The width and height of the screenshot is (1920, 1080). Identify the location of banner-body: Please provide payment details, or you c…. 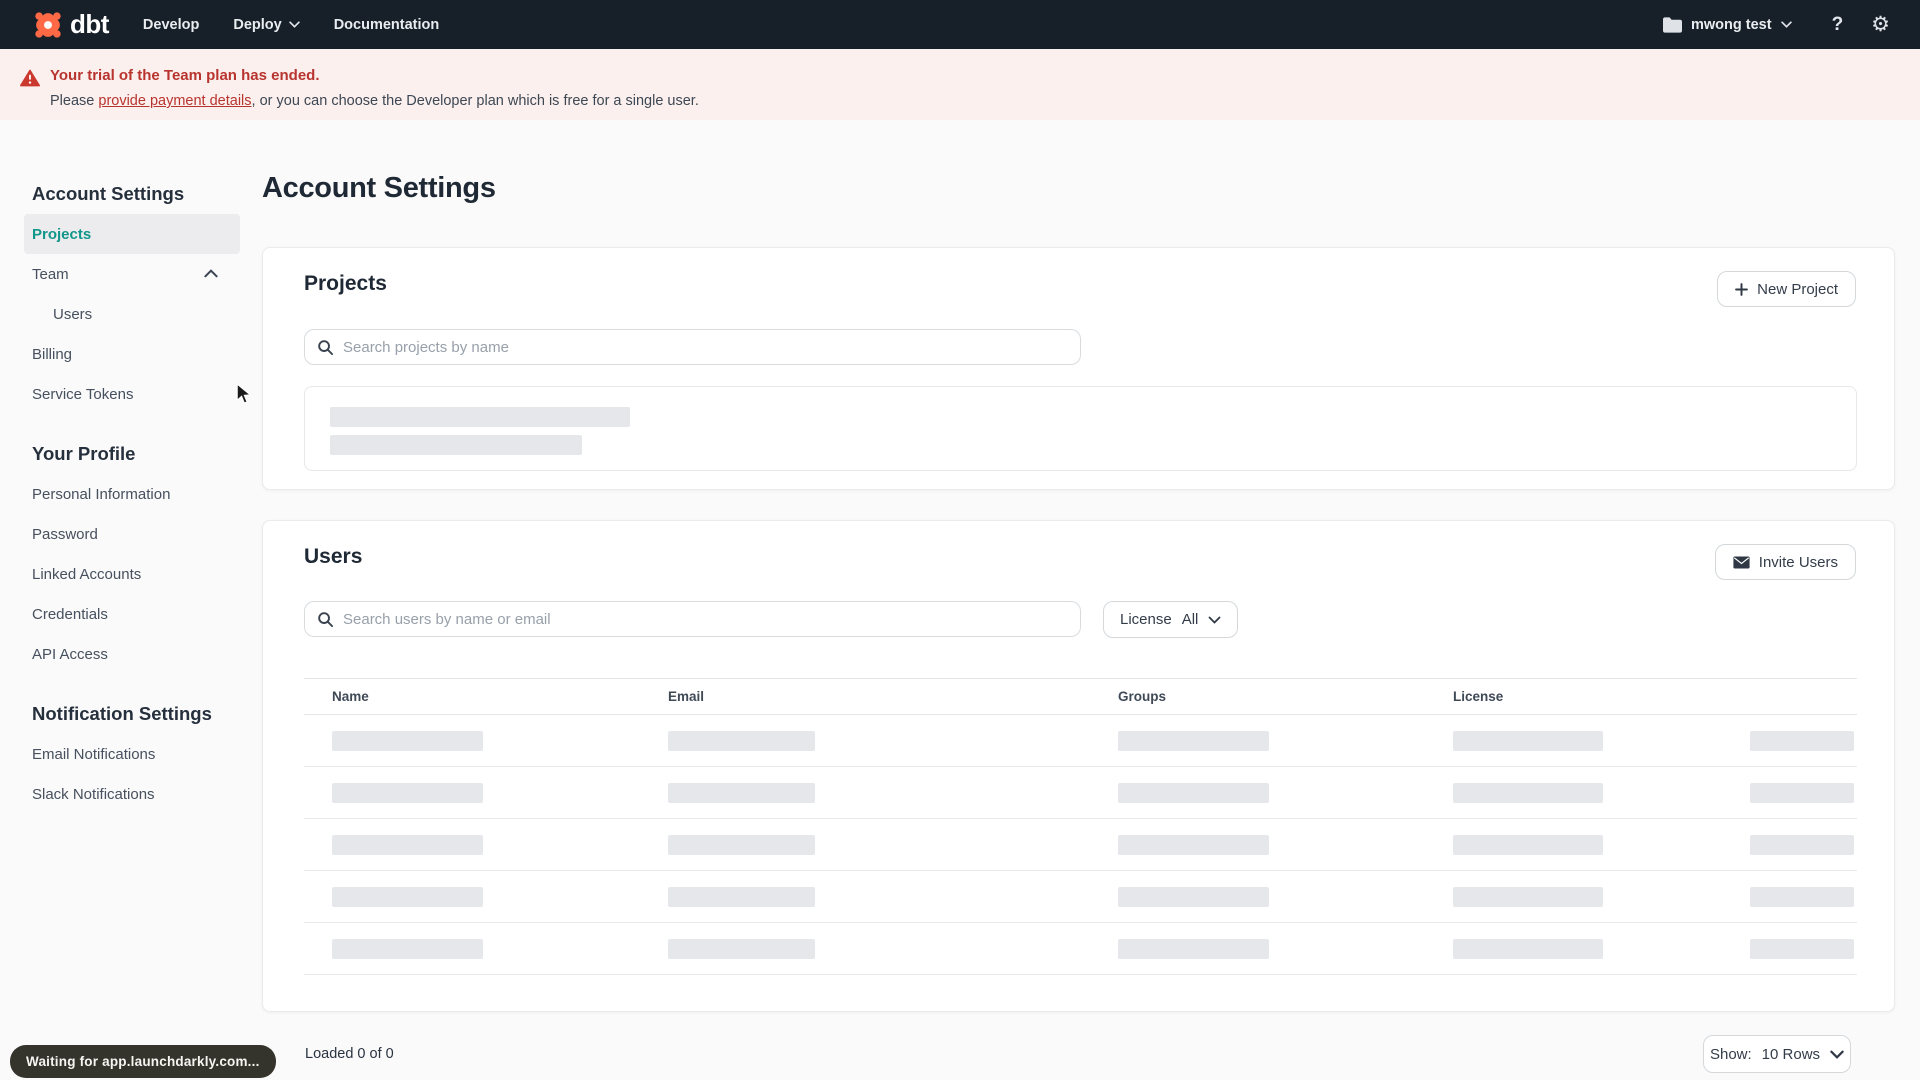
(374, 101).